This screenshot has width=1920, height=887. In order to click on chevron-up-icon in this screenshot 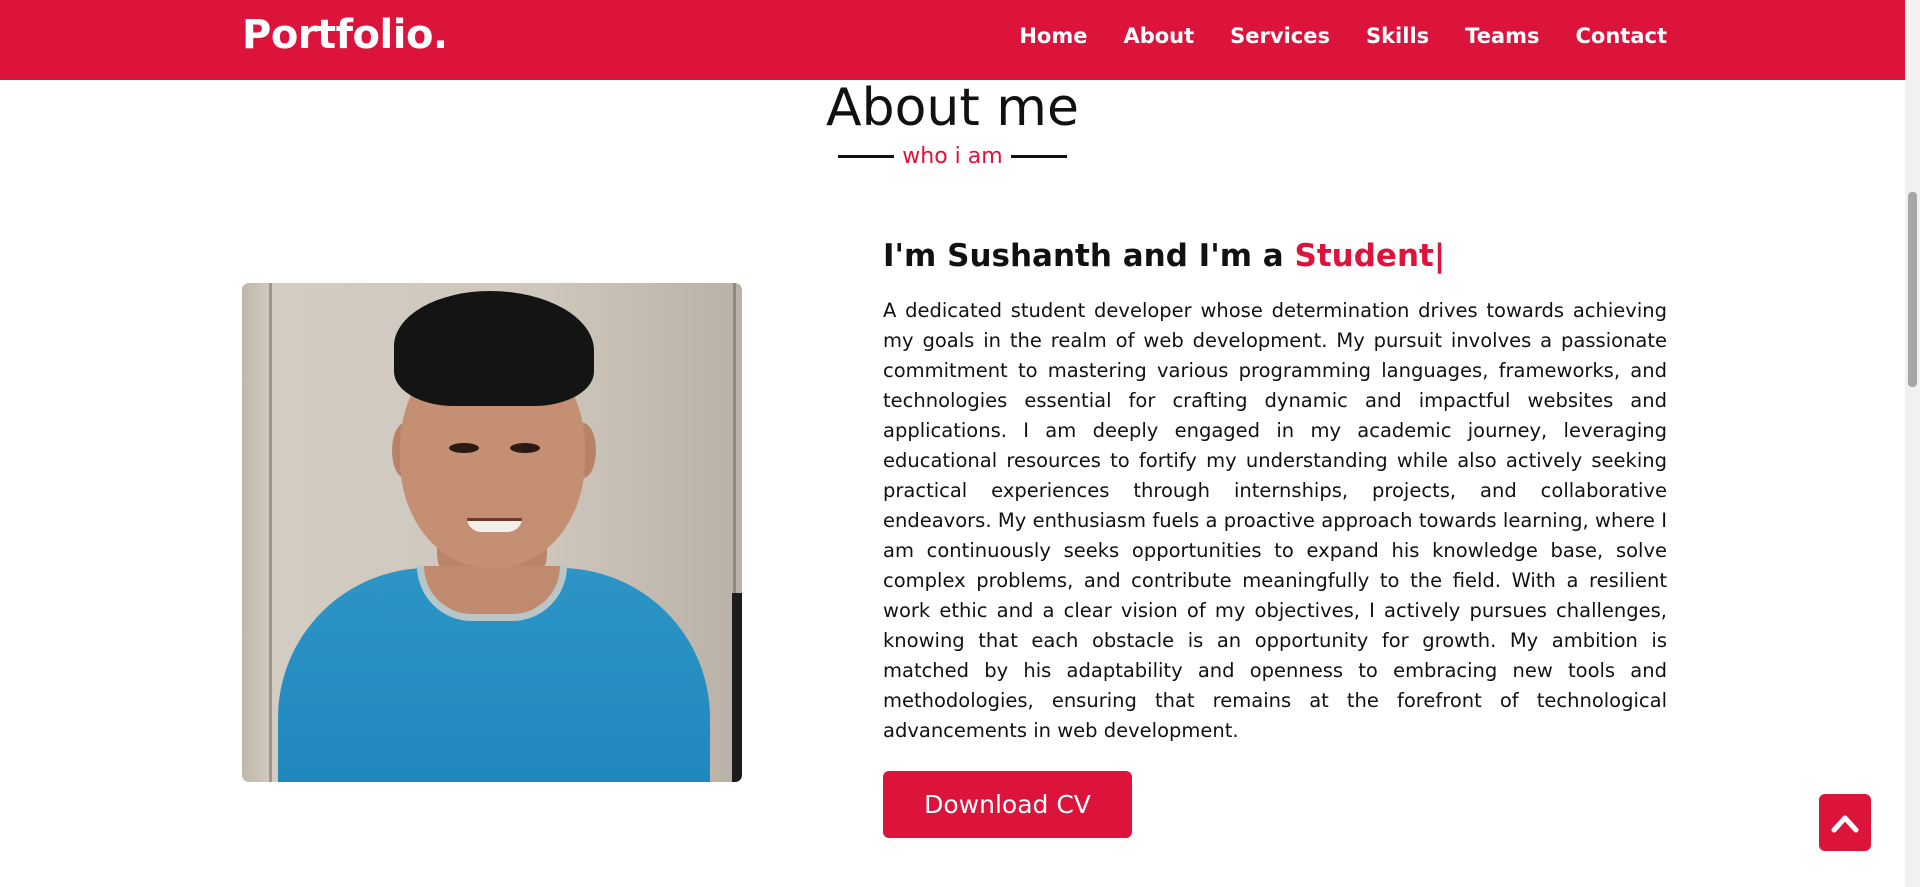, I will do `click(1845, 823)`.